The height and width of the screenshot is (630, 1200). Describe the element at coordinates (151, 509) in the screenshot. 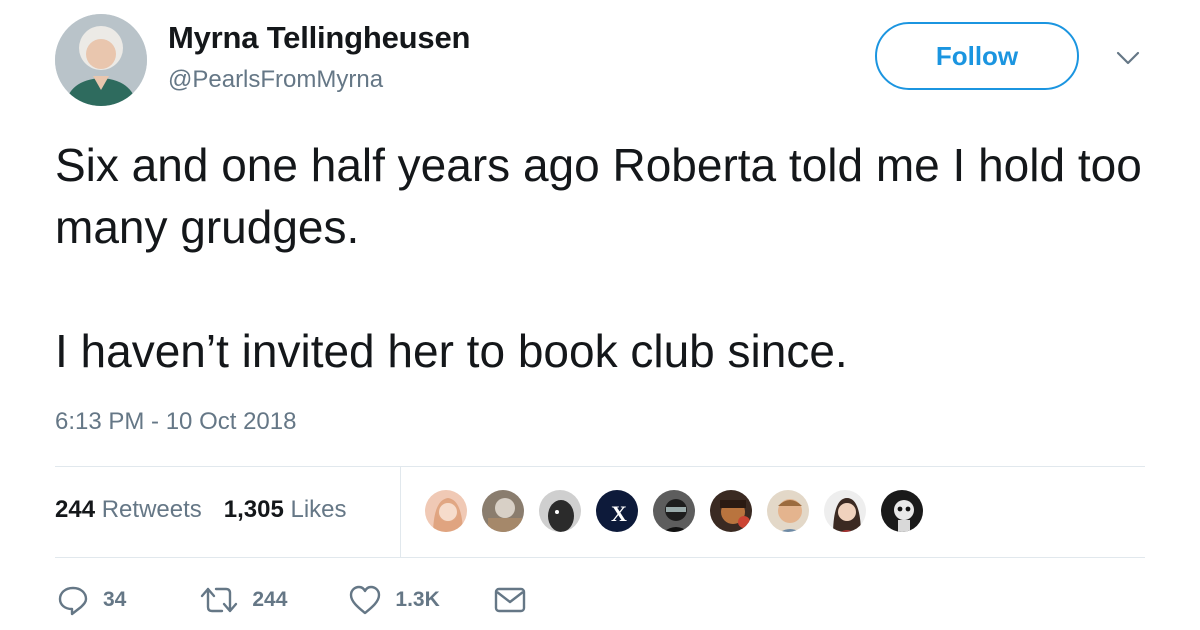

I see `retweets-label: Retweets` at that location.